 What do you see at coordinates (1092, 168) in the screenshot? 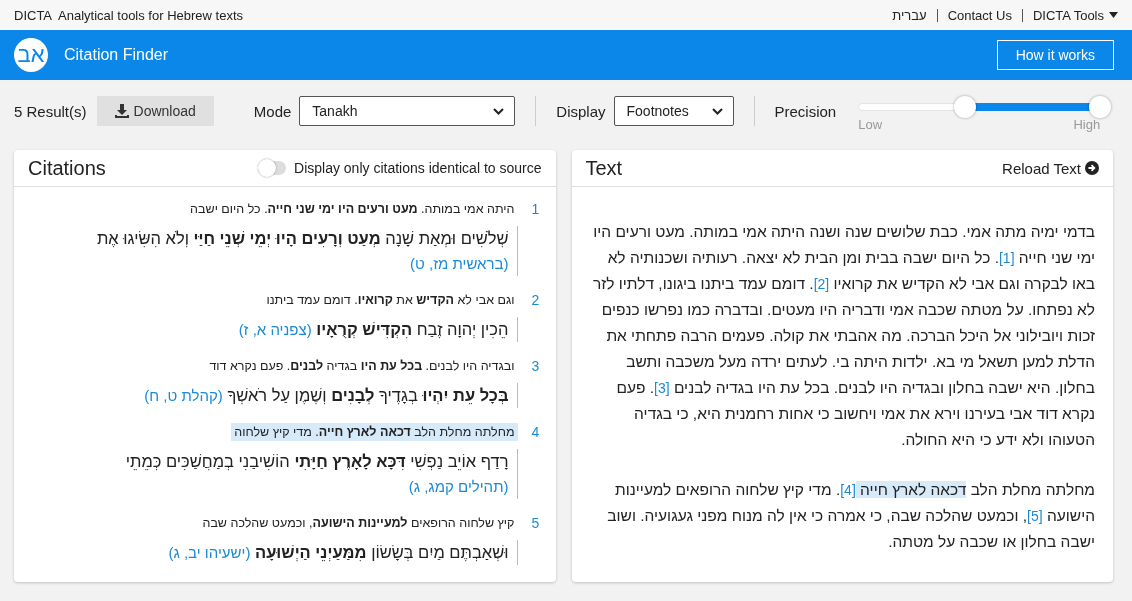
I see `arrow-circle-icon` at bounding box center [1092, 168].